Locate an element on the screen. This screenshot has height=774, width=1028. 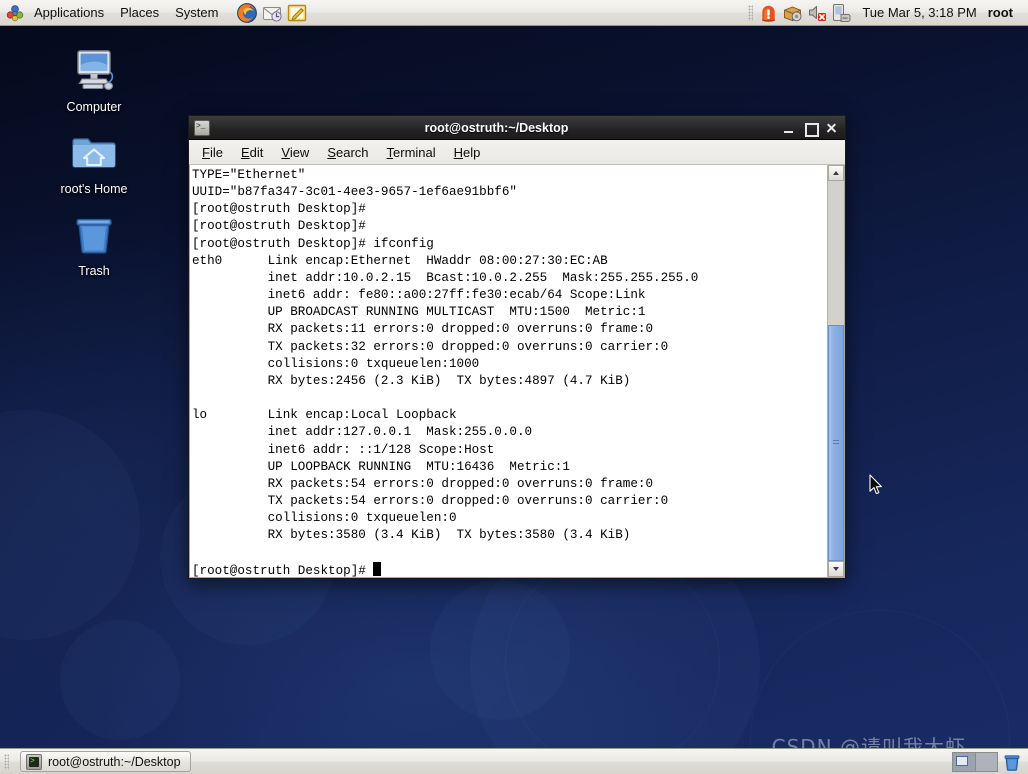
desktop-icon-computer: Computer is located at coordinates (94, 80).